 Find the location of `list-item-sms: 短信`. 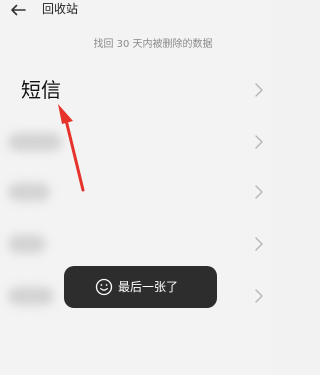

list-item-sms: 短信 is located at coordinates (136, 90).